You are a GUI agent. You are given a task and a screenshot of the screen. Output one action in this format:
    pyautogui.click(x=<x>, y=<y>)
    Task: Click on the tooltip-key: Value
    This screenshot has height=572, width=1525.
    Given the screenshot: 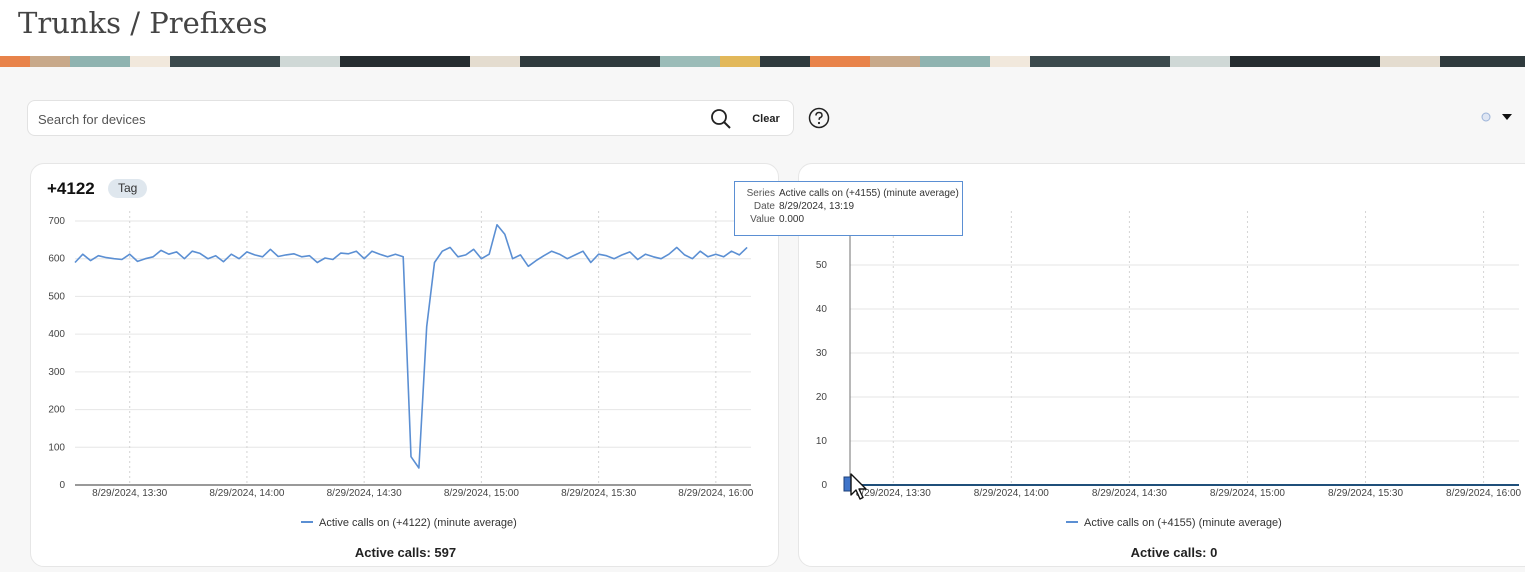 What is the action you would take?
    pyautogui.click(x=762, y=219)
    